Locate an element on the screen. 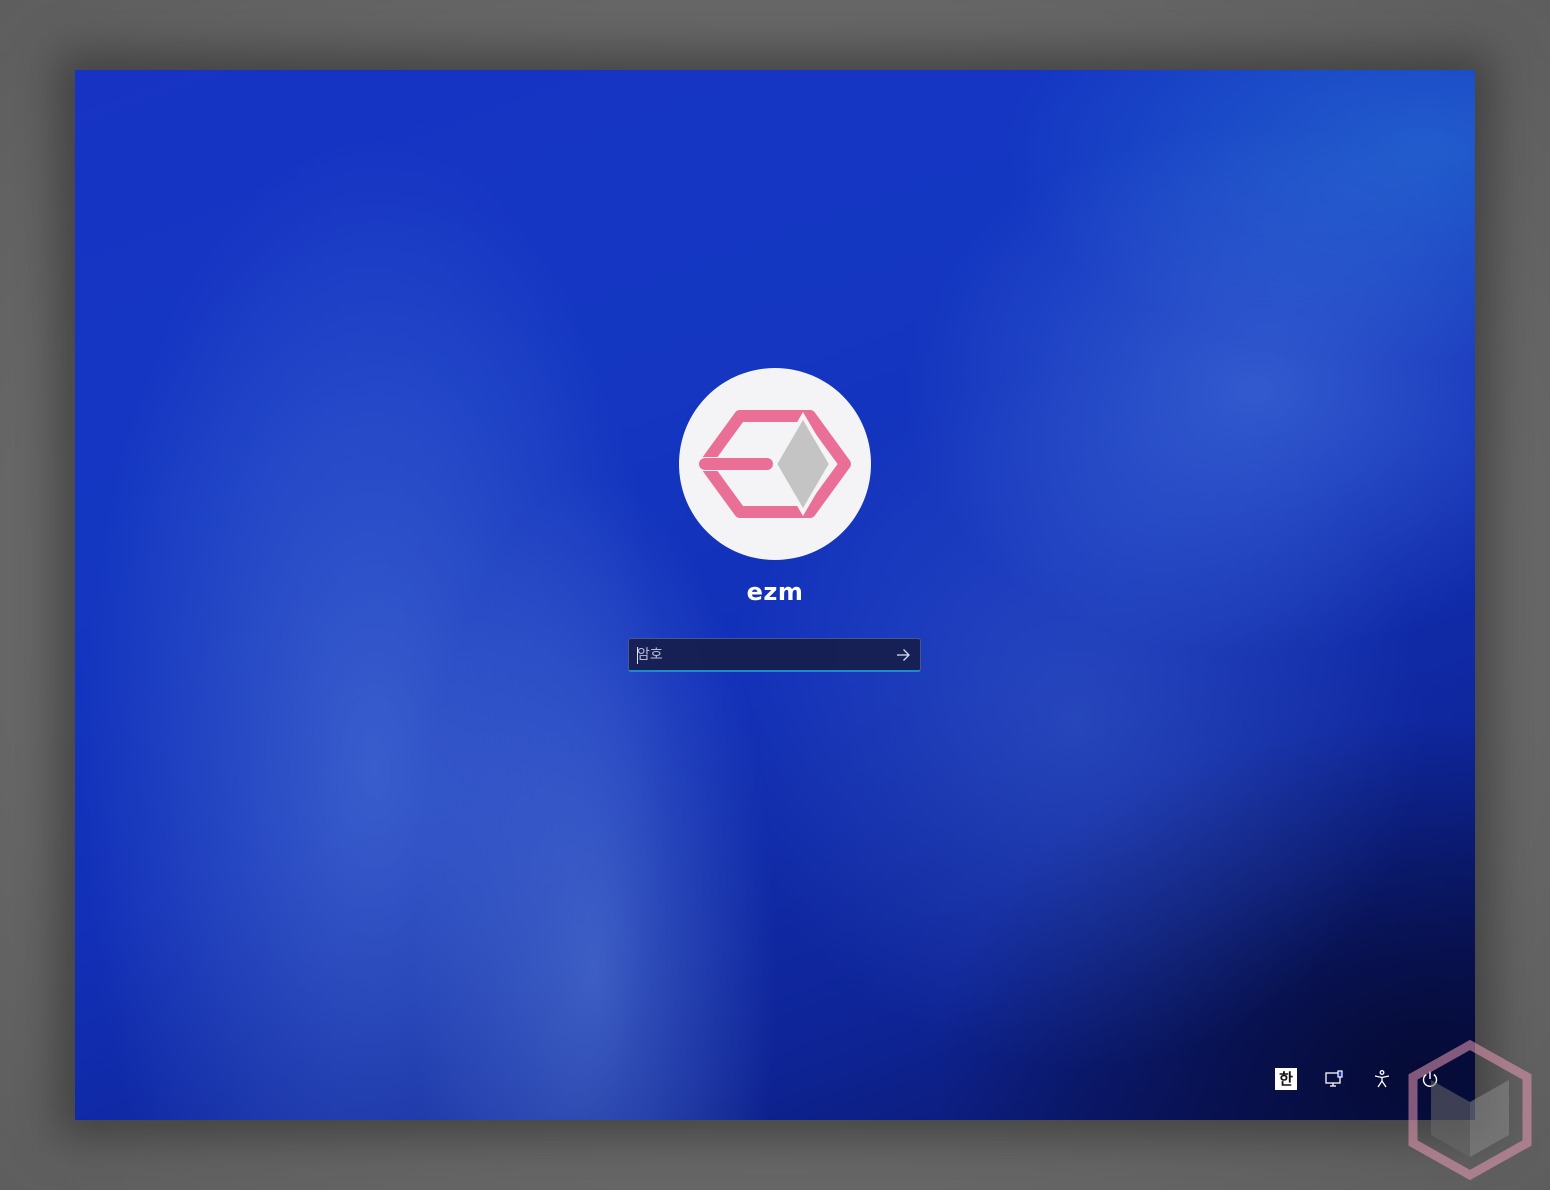 This screenshot has height=1190, width=1550. network-button is located at coordinates (1334, 1079).